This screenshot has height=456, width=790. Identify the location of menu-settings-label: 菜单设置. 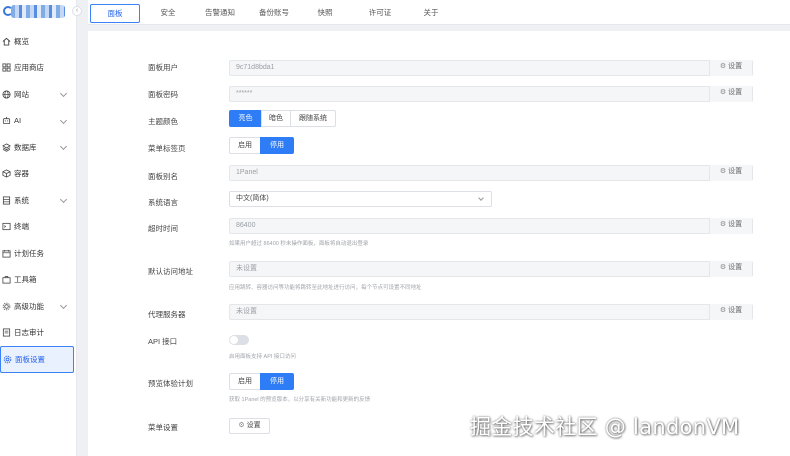
(163, 427).